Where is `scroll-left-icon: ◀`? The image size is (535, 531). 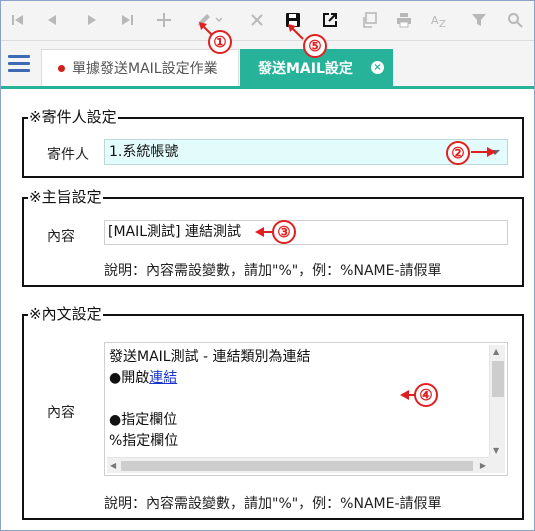
scroll-left-icon: ◀ is located at coordinates (113, 465).